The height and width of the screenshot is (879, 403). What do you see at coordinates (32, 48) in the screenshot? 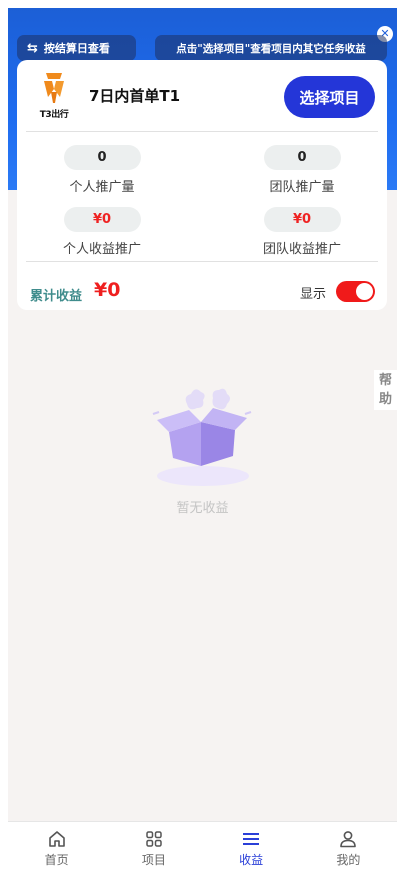
I see `swap-icon: ⇆` at bounding box center [32, 48].